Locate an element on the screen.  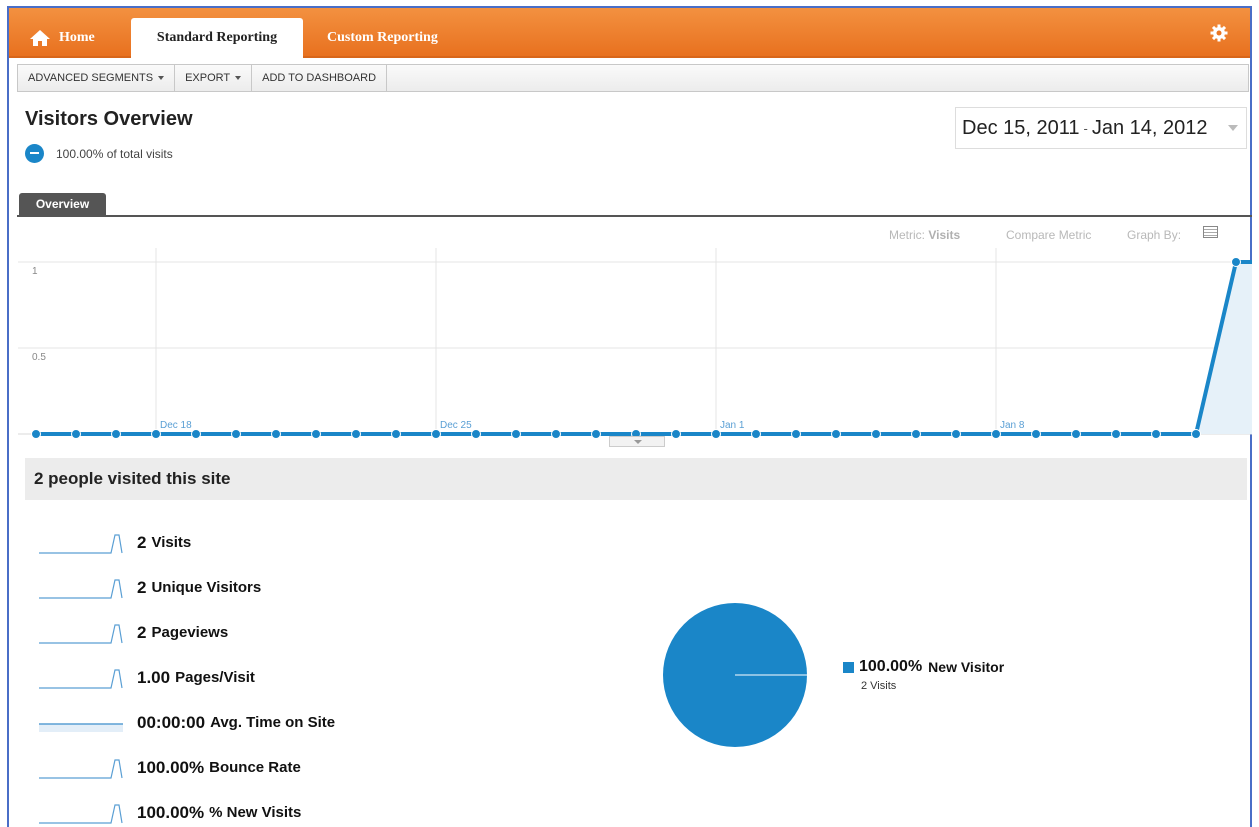
metric-value: 100.00% is located at coordinates (171, 812).